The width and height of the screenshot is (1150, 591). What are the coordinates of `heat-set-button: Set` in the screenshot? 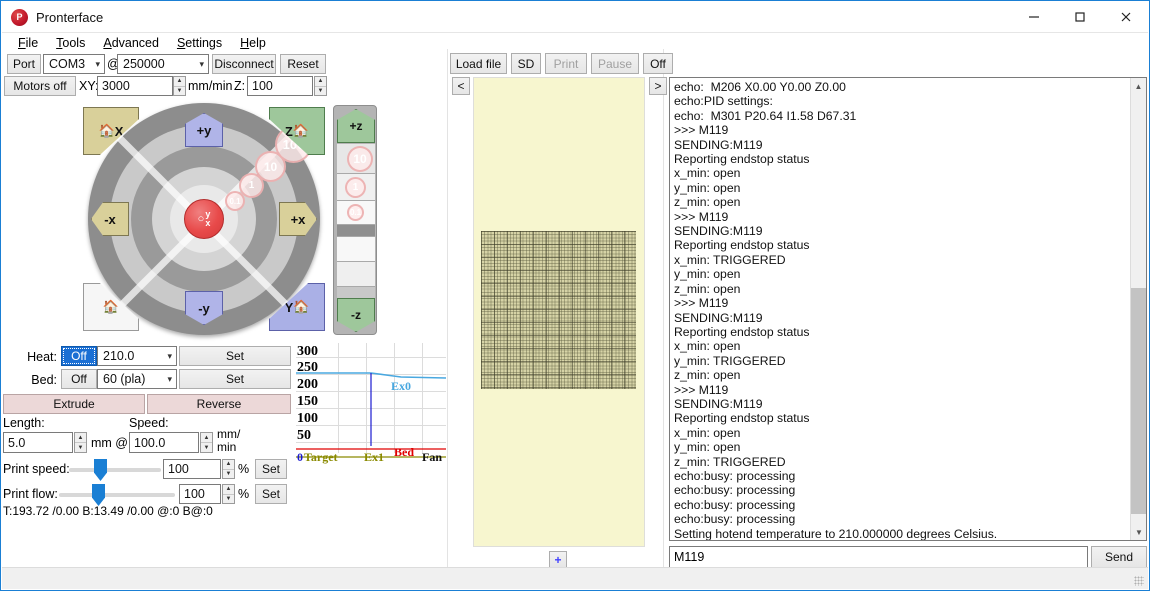 It's located at (235, 356).